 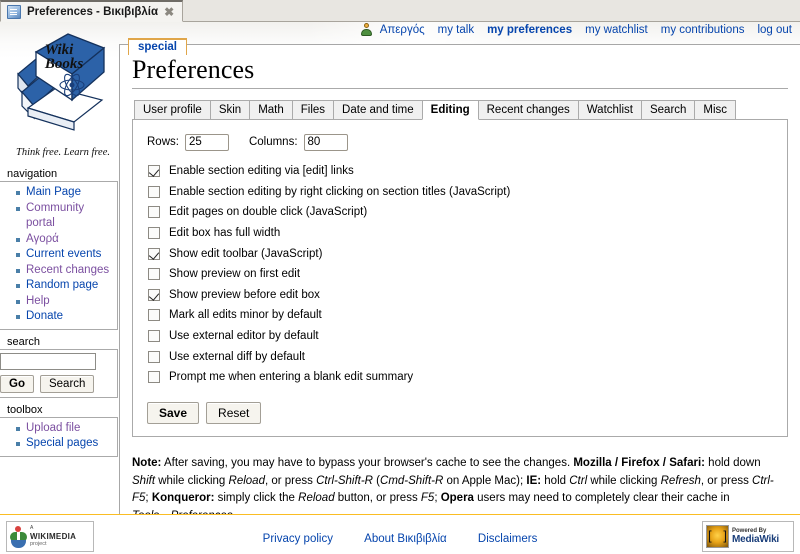 What do you see at coordinates (67, 270) in the screenshot?
I see `sidebar-link-recent-changes: Recent changes` at bounding box center [67, 270].